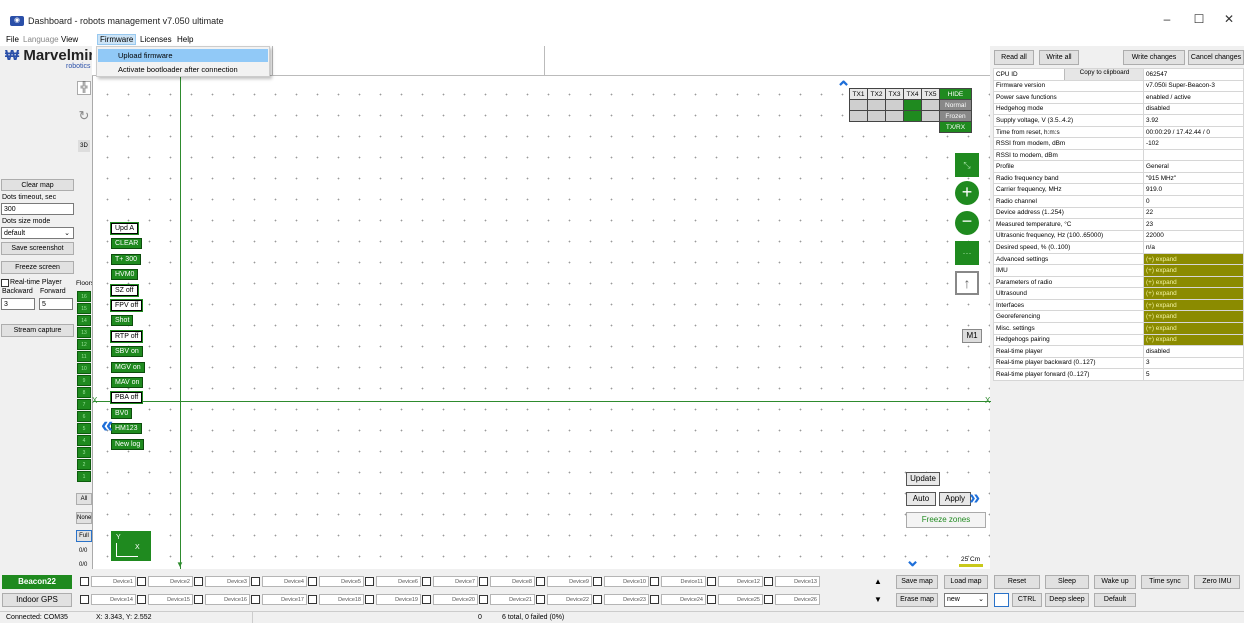 Image resolution: width=1244 pixels, height=623 pixels. I want to click on hide-button: HIDE, so click(955, 94).